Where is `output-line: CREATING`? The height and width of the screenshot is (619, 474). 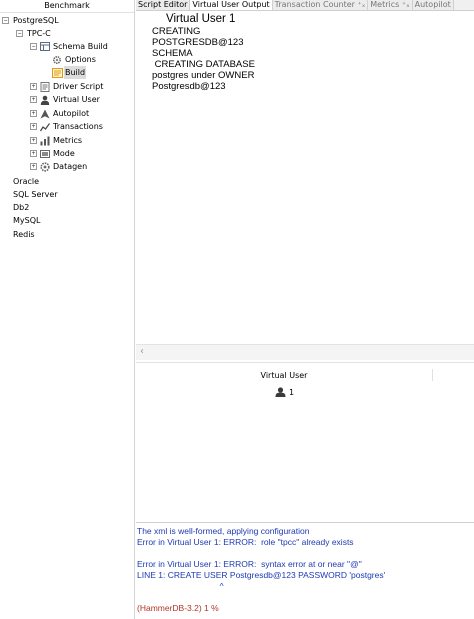
output-line: CREATING is located at coordinates (176, 31).